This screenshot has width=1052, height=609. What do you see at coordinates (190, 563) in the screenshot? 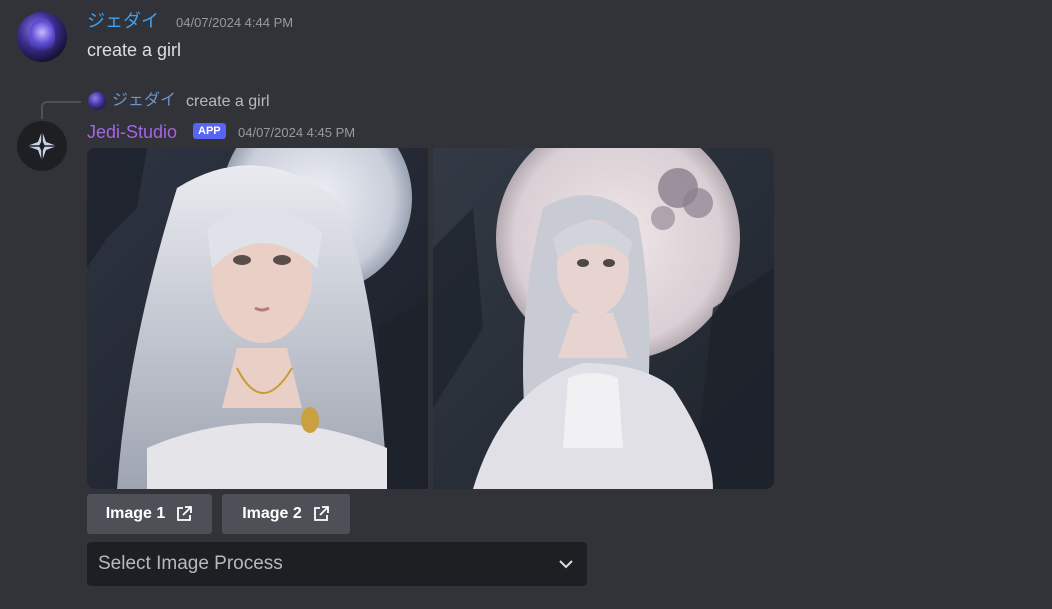
I see `select-placeholder: Select Image Process` at bounding box center [190, 563].